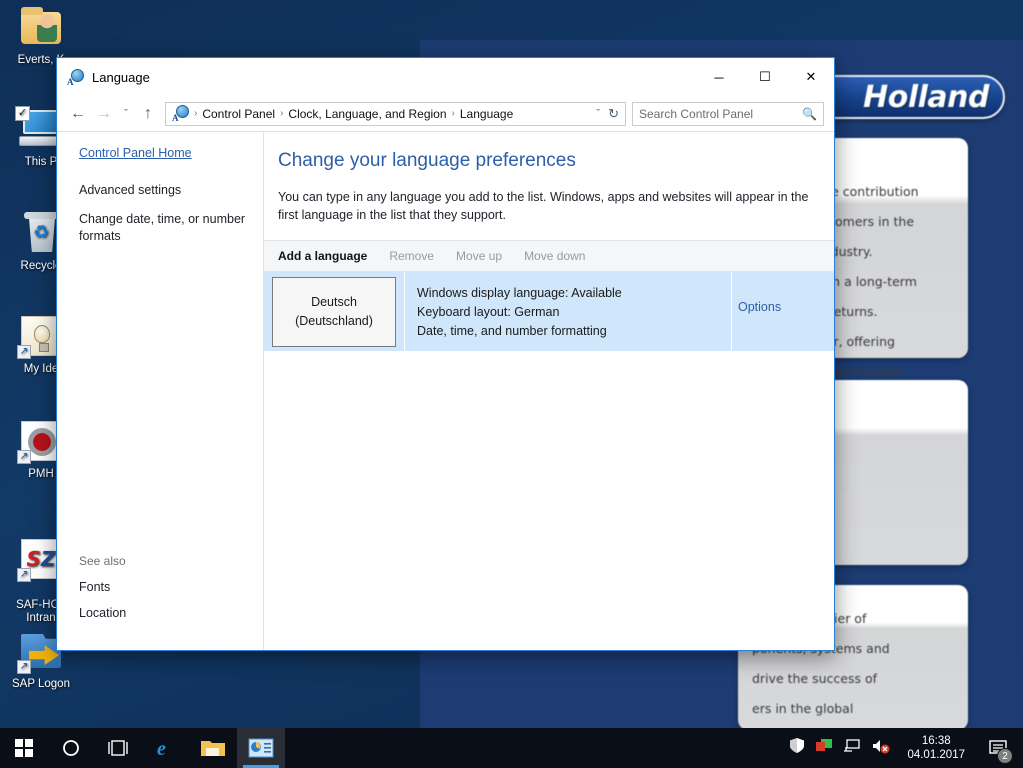 The image size is (1023, 768). I want to click on folder-user-icon, so click(41, 28).